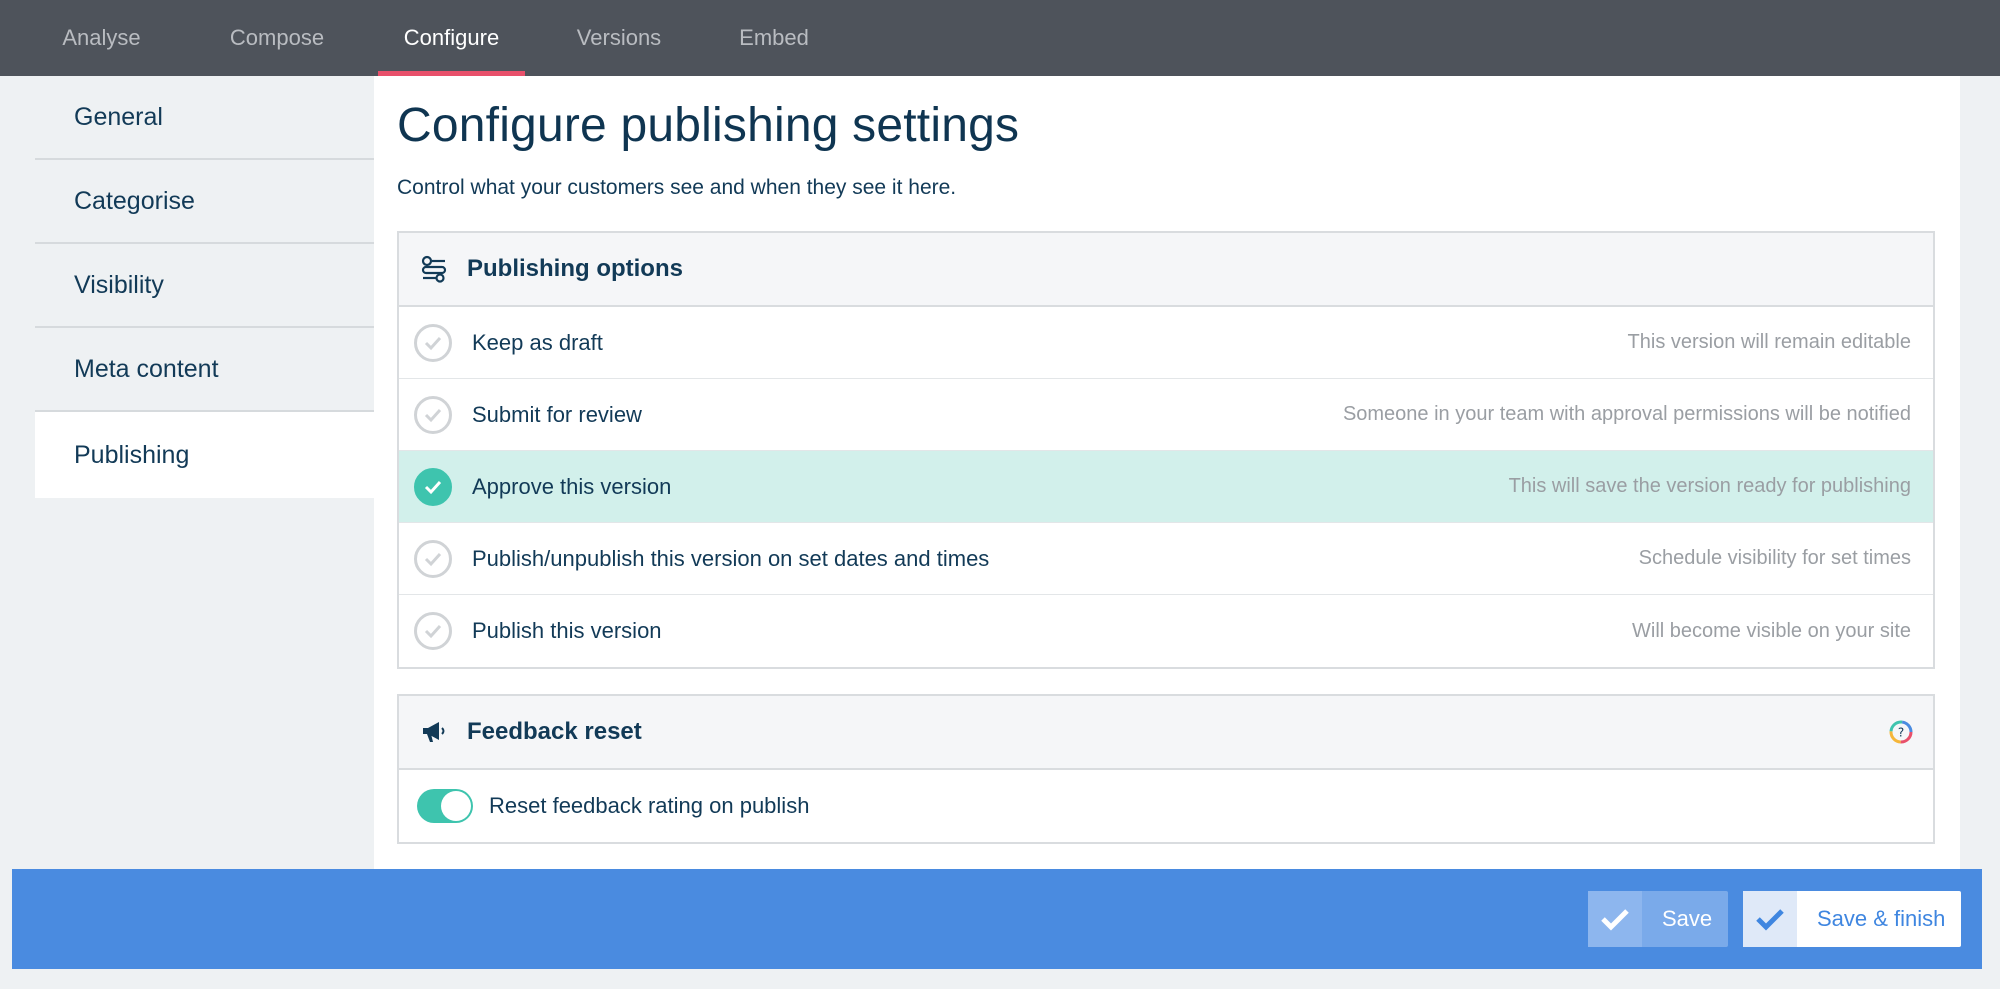  Describe the element at coordinates (134, 200) in the screenshot. I see `sidebar-item-label: Categorise` at that location.